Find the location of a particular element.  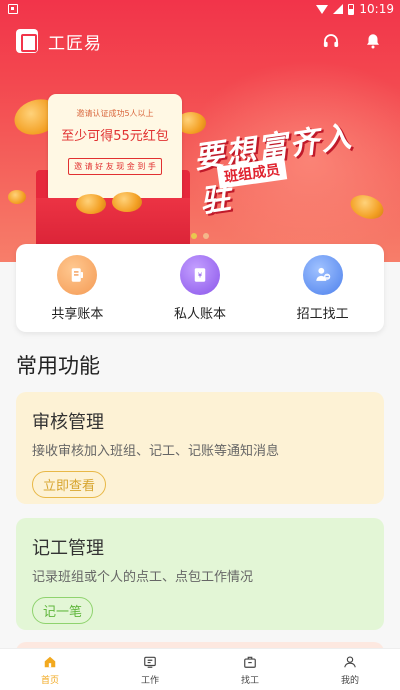

invite-friends-tag: 邀 请 好 友 现 金 到 手 is located at coordinates (115, 166).